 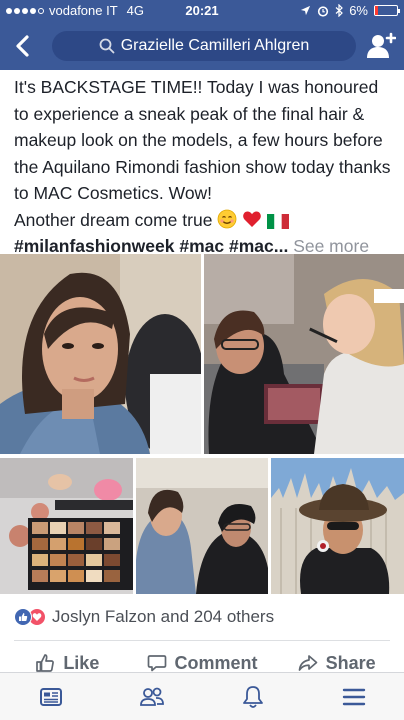 I want to click on hamburger-menu-icon, so click(x=353, y=696).